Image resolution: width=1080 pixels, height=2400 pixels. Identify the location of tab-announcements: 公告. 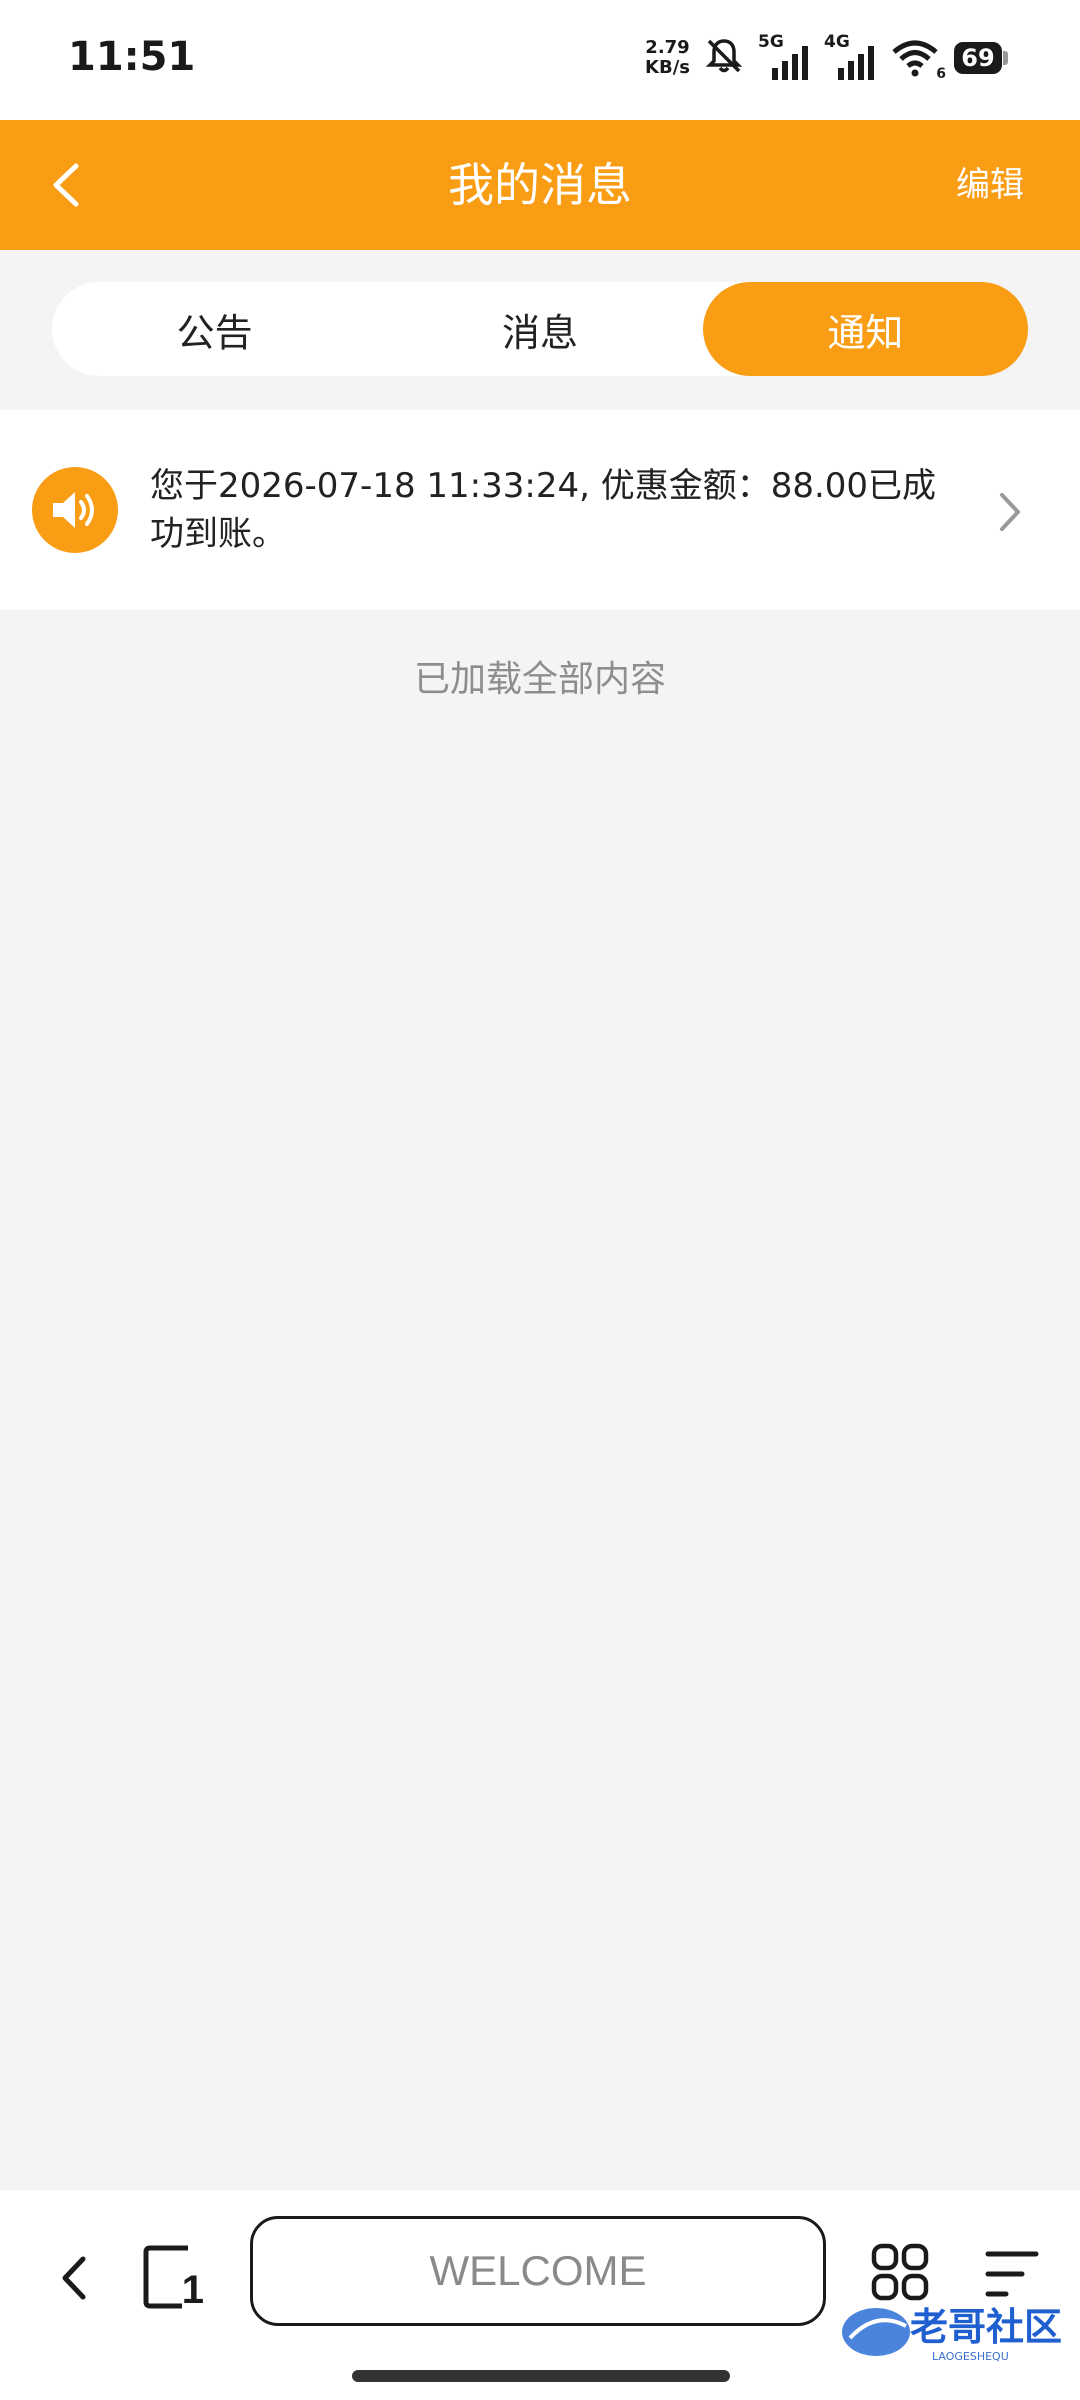
(214, 329).